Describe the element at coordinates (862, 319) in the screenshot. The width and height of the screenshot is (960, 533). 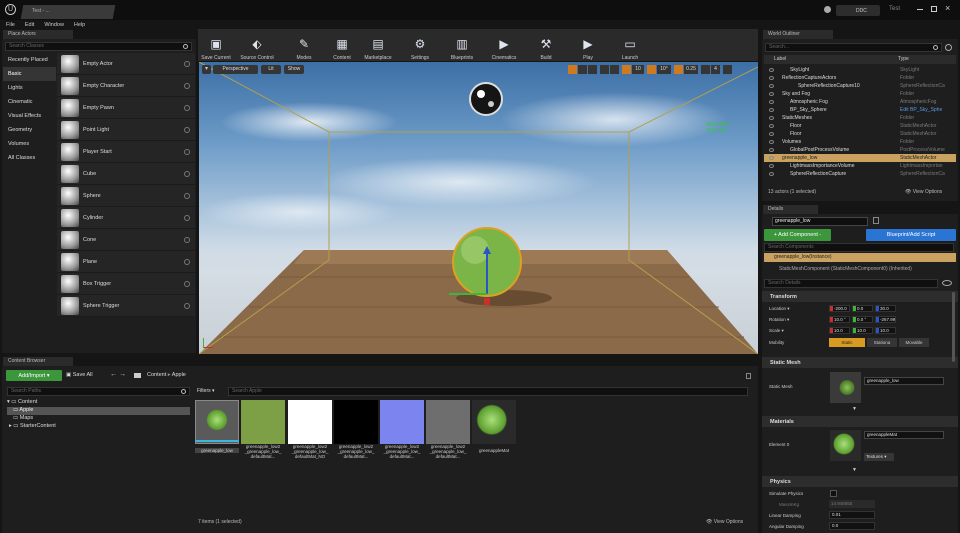
I see `rotation-y: 0.0 °` at that location.